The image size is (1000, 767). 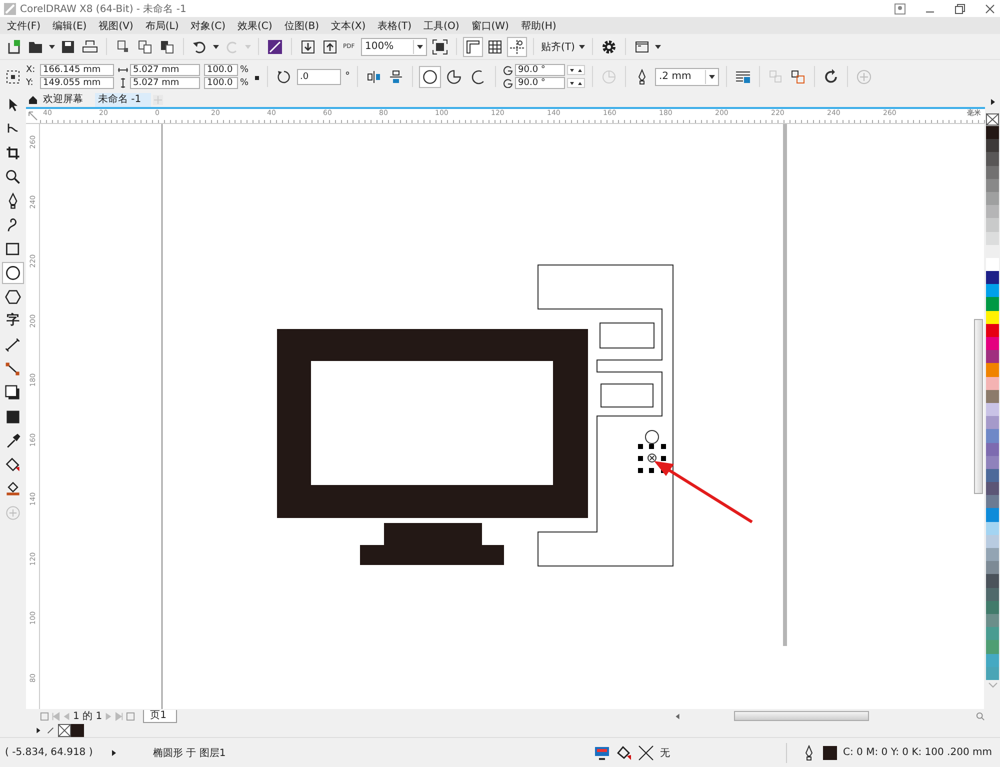 I want to click on refresh-icon, so click(x=831, y=77).